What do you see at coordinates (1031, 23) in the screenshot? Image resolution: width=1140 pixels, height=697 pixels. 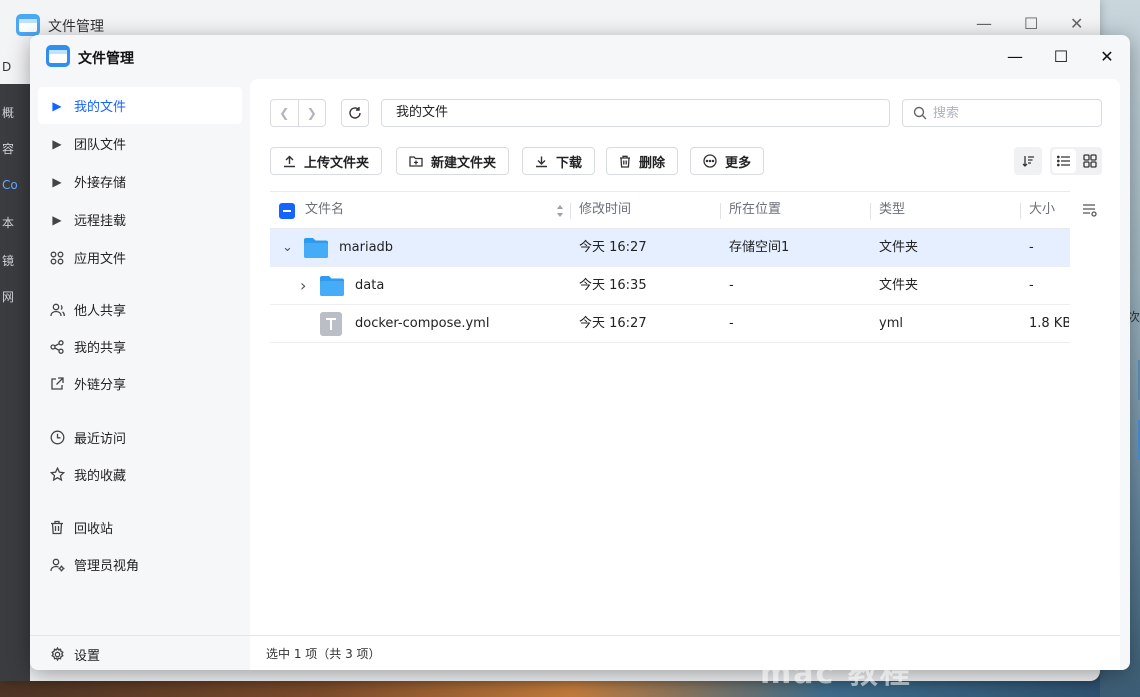 I see `background-maximize-button: ☐` at bounding box center [1031, 23].